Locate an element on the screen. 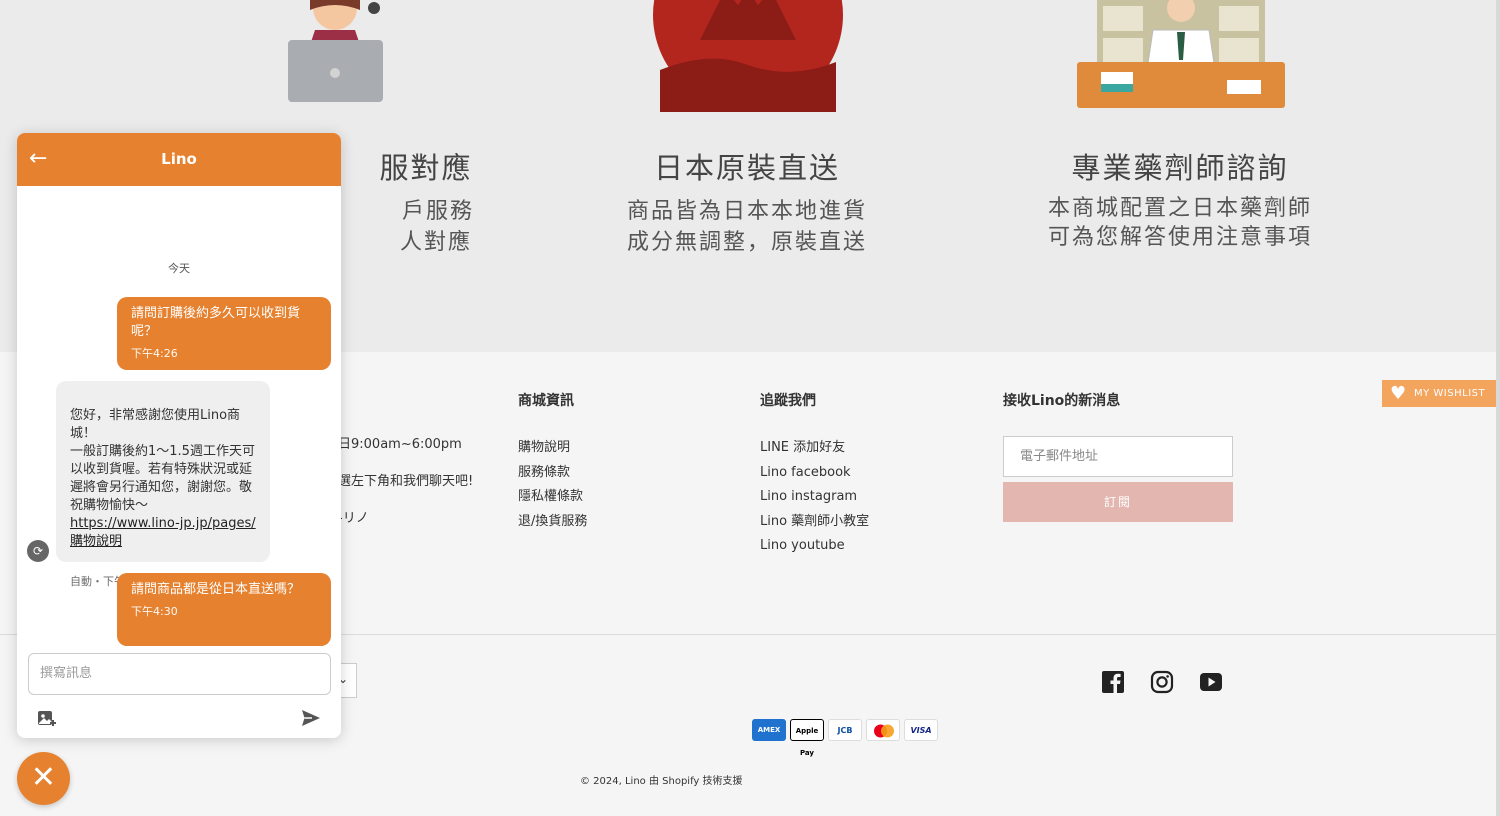 The width and height of the screenshot is (1500, 816). link-terms-of-service: 服務條款 is located at coordinates (552, 473).